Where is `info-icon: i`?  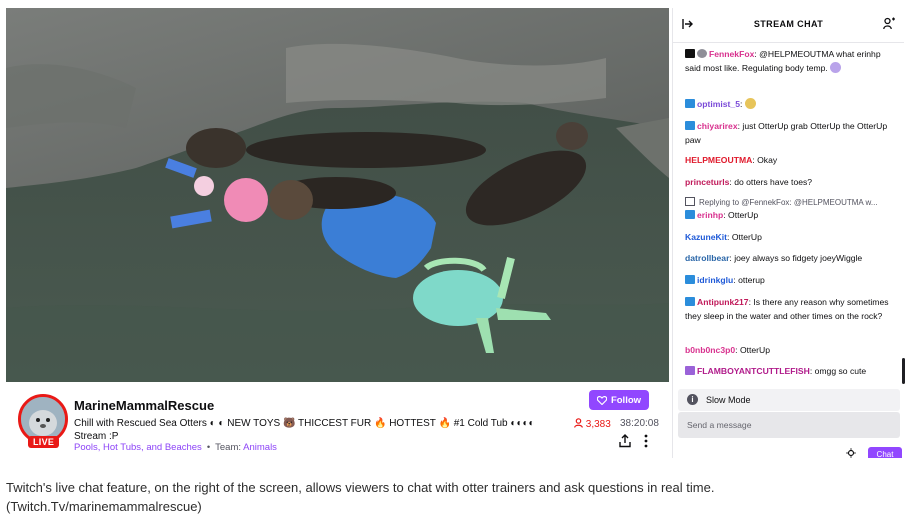
info-icon: i is located at coordinates (692, 399).